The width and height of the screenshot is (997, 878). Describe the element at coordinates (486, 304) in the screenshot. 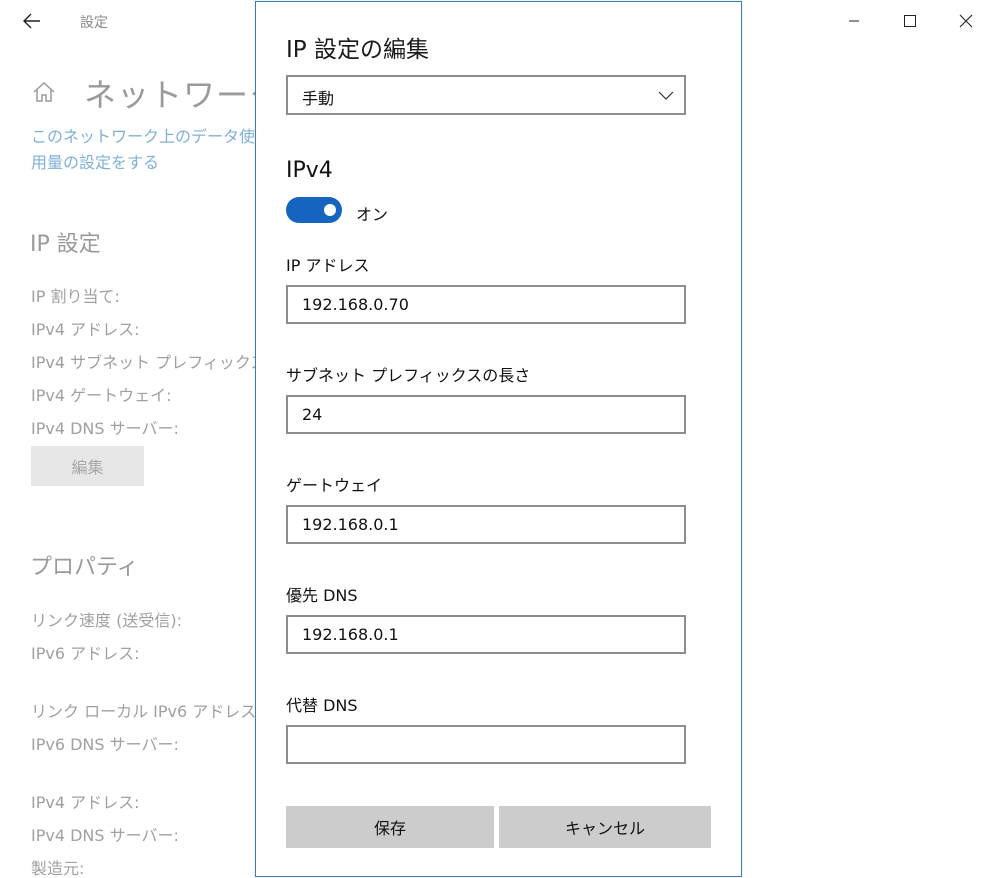

I see `ip-address-input` at that location.